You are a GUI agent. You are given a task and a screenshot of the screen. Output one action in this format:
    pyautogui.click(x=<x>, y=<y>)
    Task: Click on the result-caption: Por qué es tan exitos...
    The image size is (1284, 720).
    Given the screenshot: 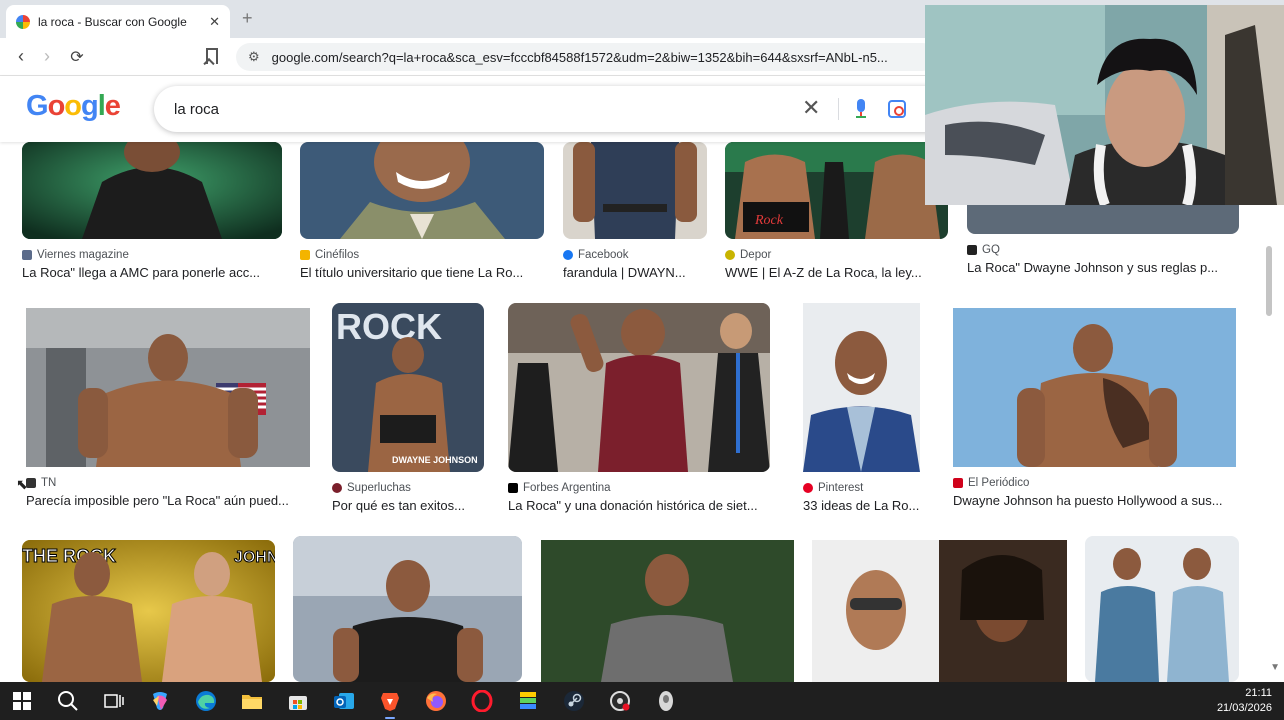 What is the action you would take?
    pyautogui.click(x=408, y=505)
    